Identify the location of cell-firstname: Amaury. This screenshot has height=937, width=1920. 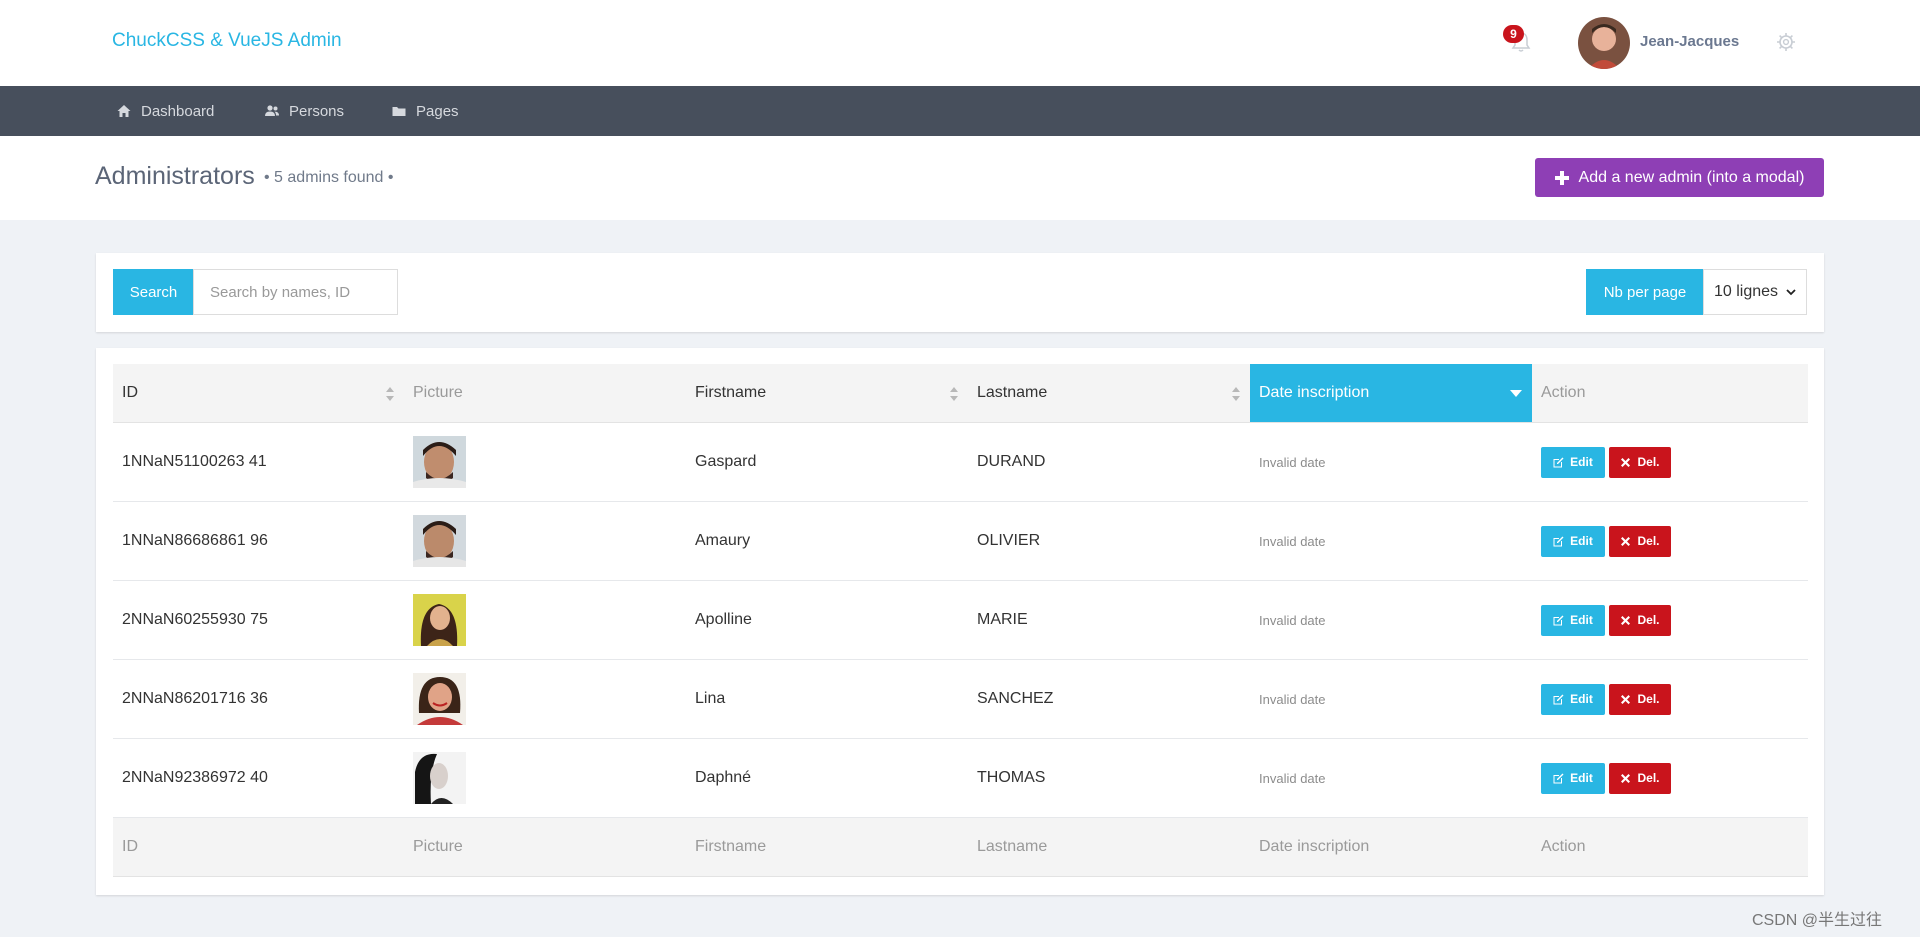
(723, 540).